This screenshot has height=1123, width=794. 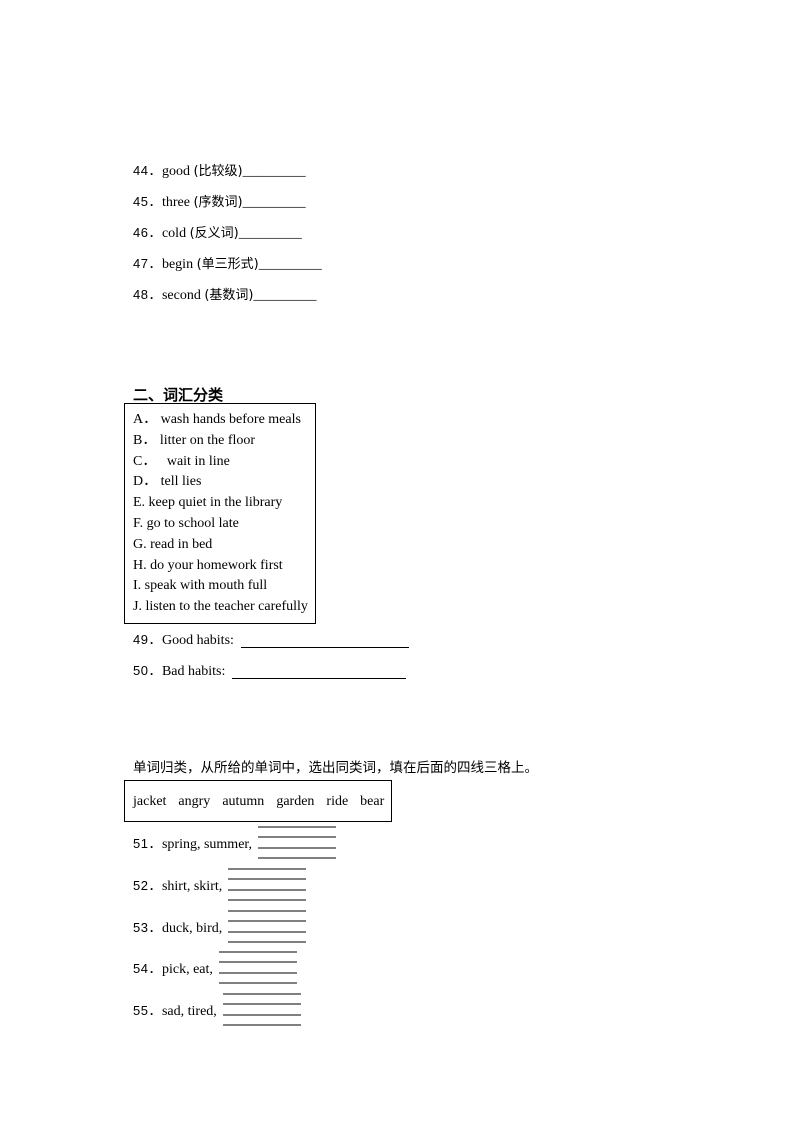 What do you see at coordinates (175, 171) in the screenshot?
I see `question-word: good` at bounding box center [175, 171].